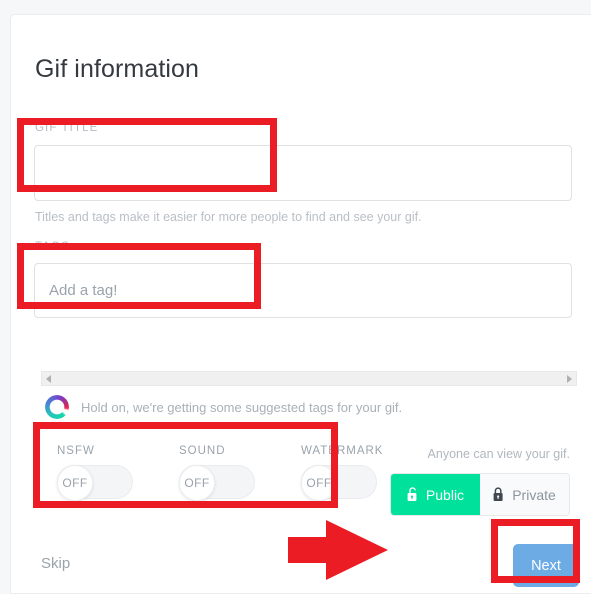  What do you see at coordinates (75, 483) in the screenshot?
I see `toggle-nsfw-state: OFF` at bounding box center [75, 483].